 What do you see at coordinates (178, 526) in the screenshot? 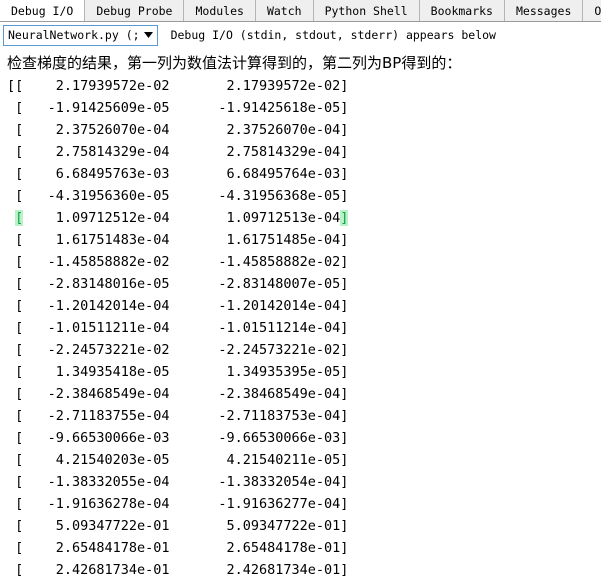
I see `console-output-row: [ 5.09347722e-01 5.09347722e-01]` at bounding box center [178, 526].